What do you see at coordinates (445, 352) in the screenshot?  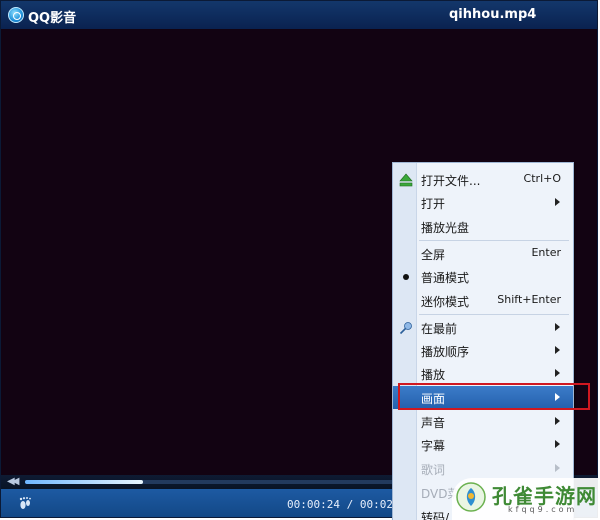 I see `menu-item-label: 播放顺序` at bounding box center [445, 352].